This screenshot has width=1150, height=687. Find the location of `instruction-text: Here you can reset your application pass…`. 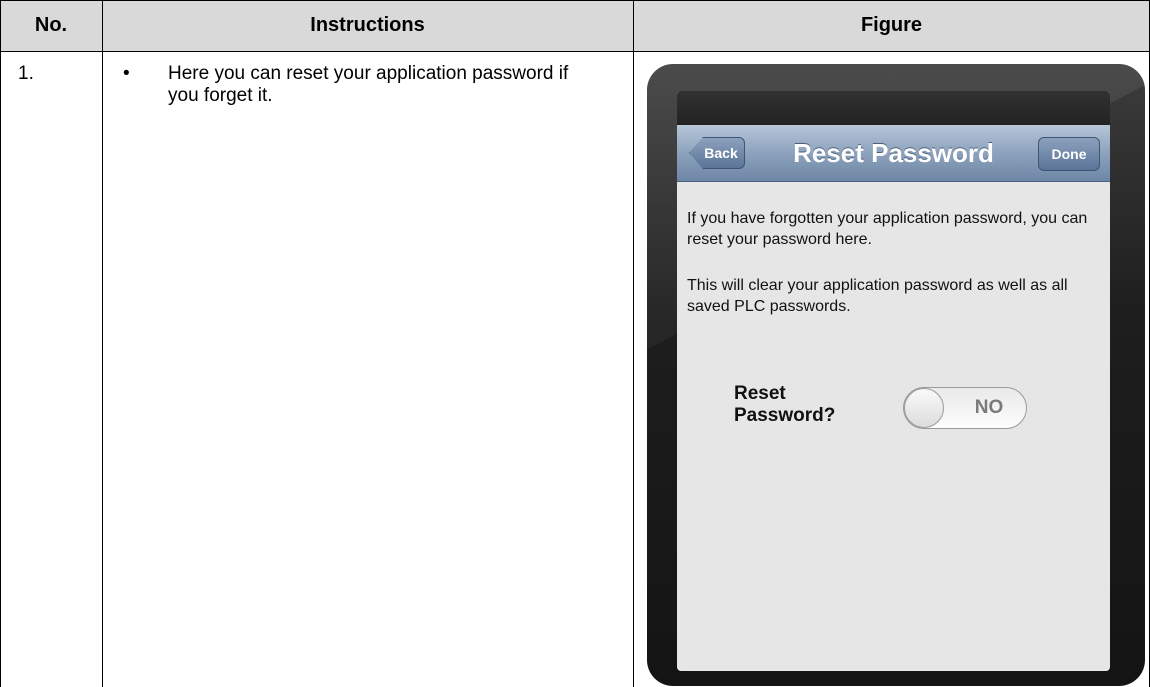

instruction-text: Here you can reset your application pass… is located at coordinates (368, 84).